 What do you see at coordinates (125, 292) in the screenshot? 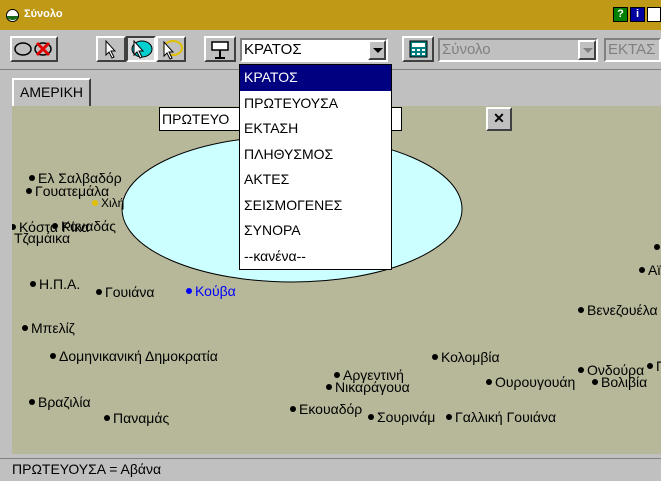
I see `map-point: Γουιάνα` at bounding box center [125, 292].